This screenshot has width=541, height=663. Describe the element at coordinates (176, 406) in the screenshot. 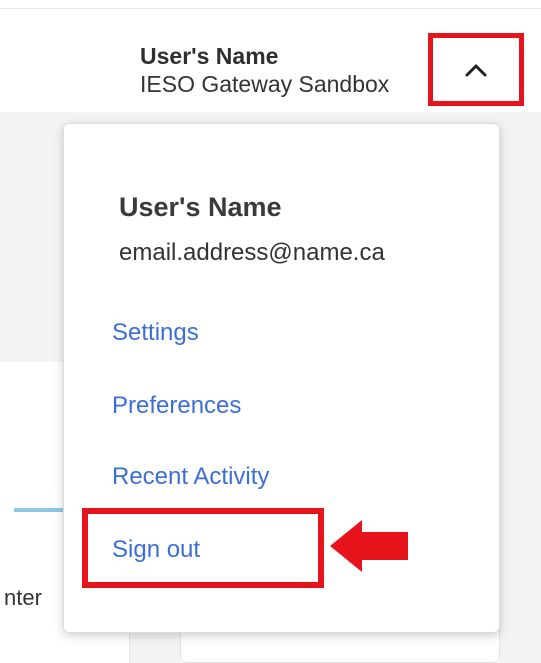

I see `menu-item-preferences: Preferences` at that location.